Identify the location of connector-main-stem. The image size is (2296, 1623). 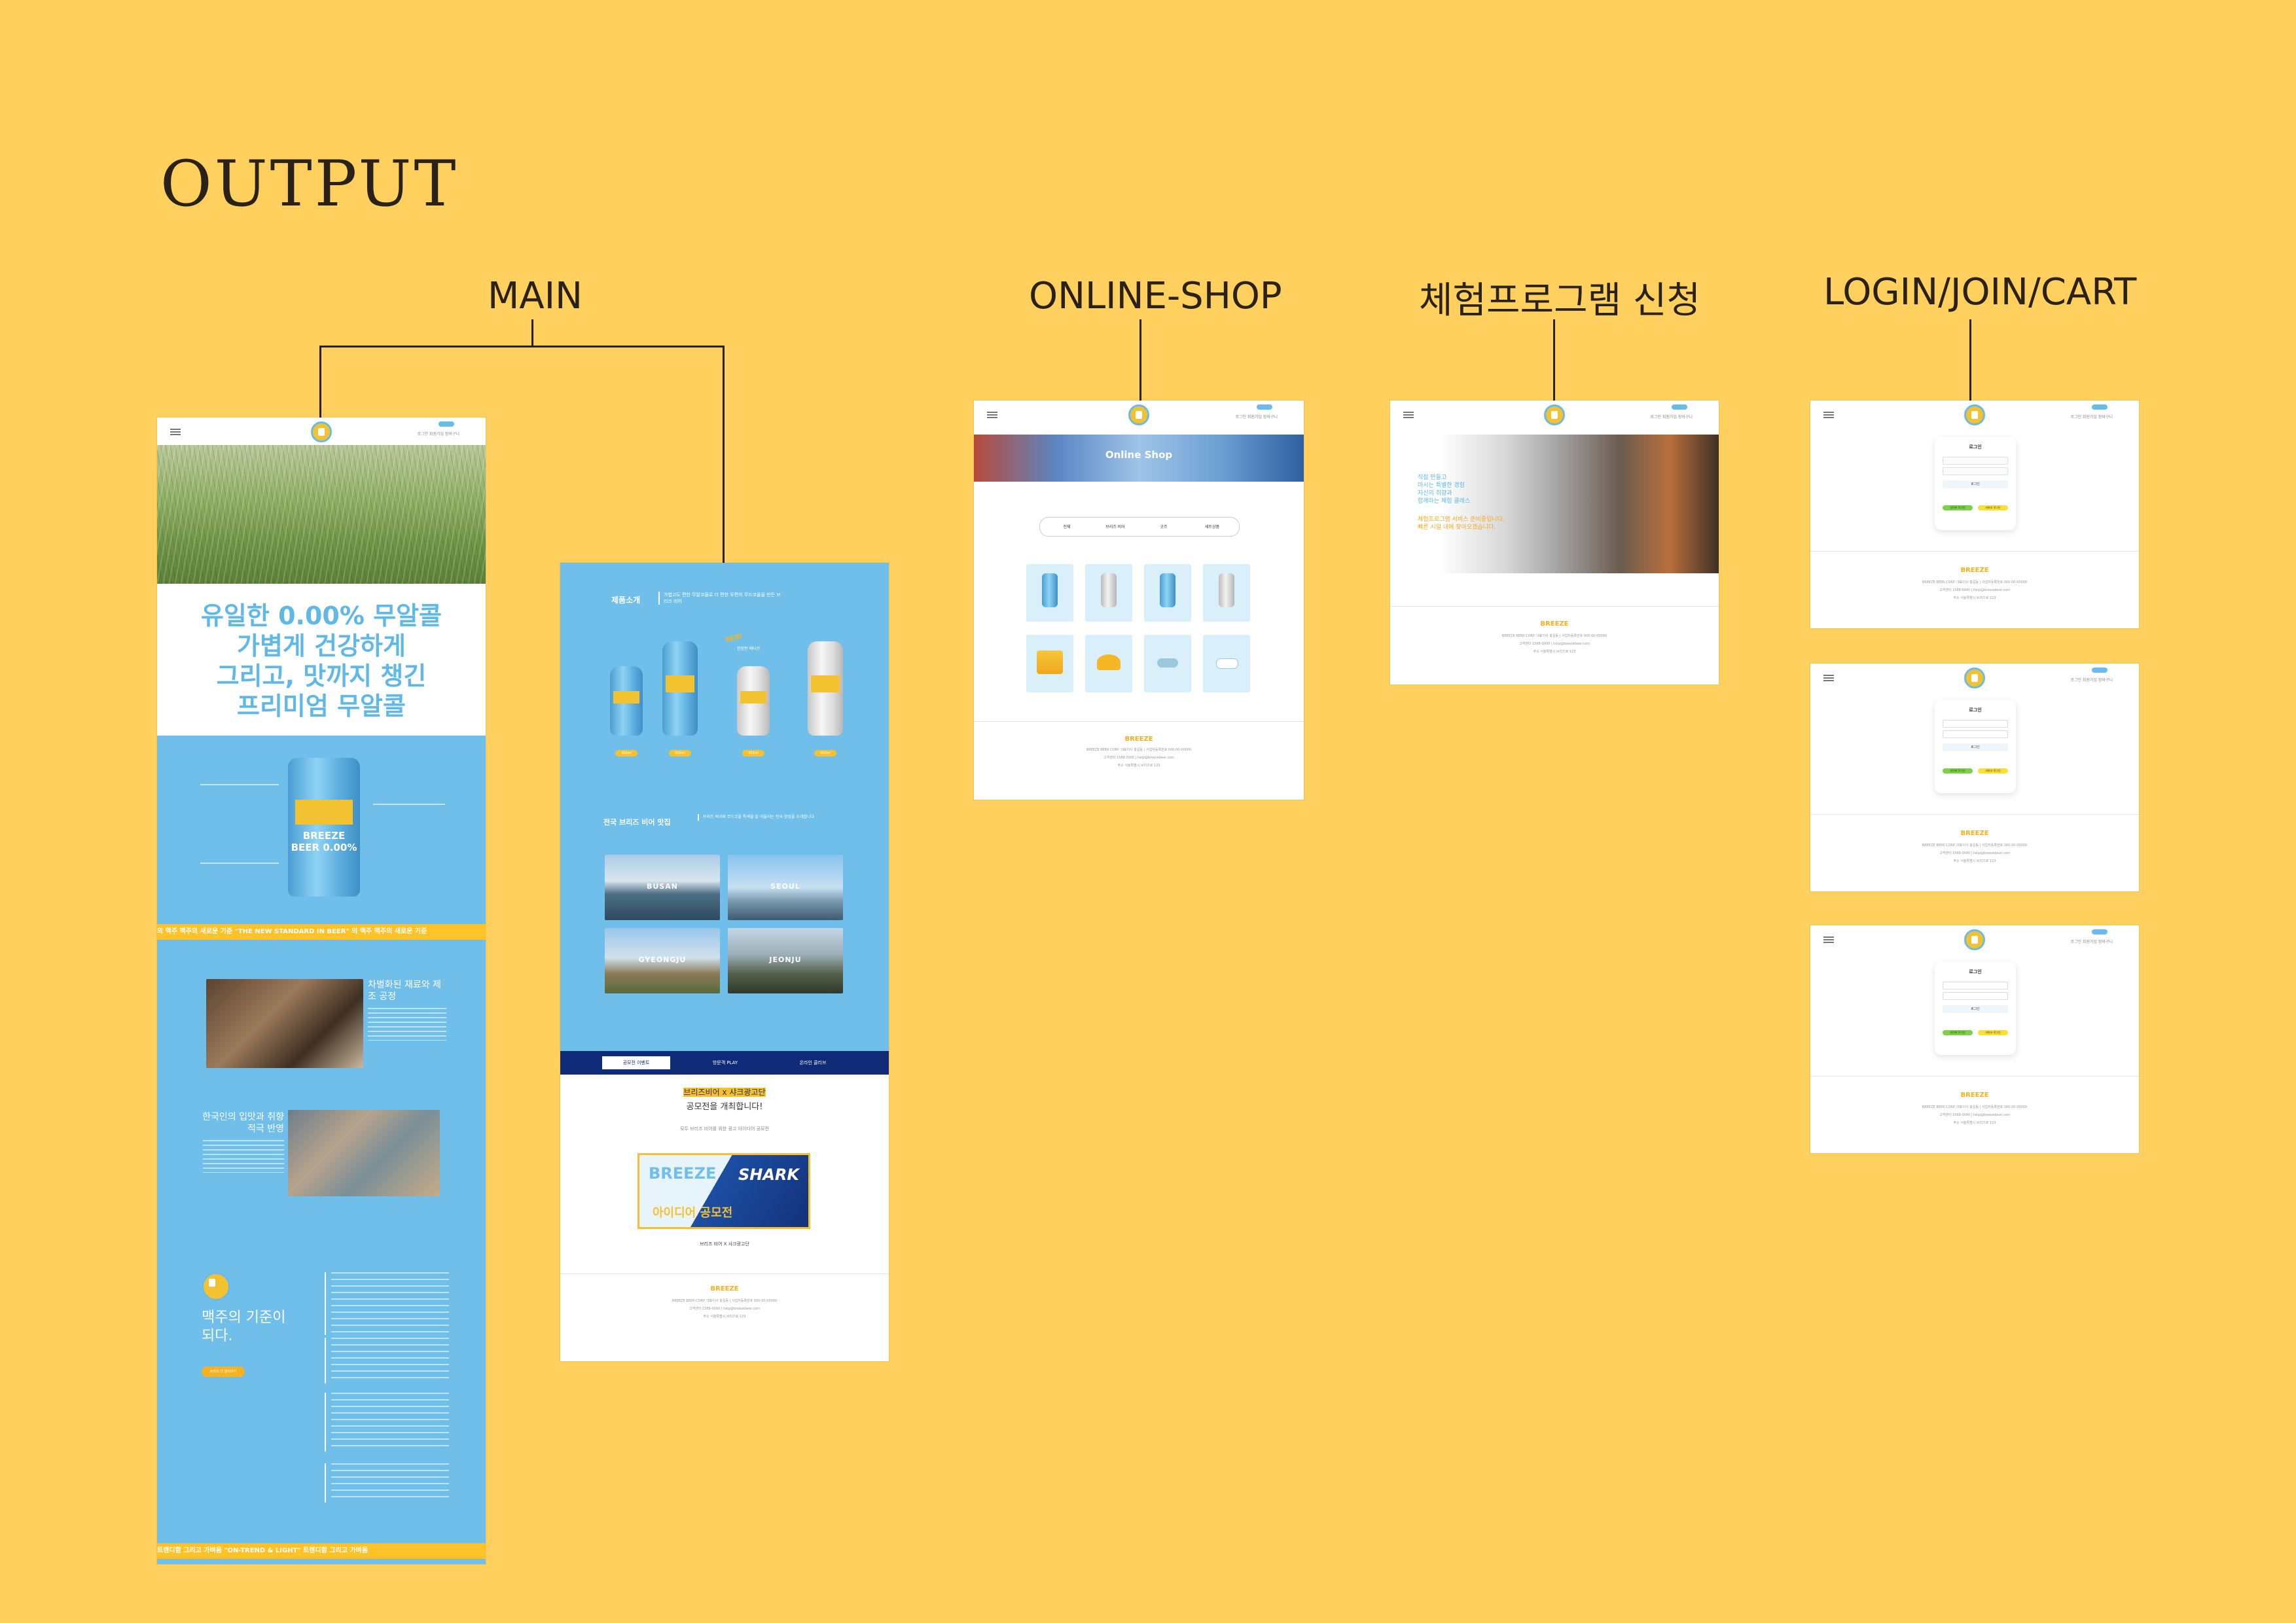
(532, 333).